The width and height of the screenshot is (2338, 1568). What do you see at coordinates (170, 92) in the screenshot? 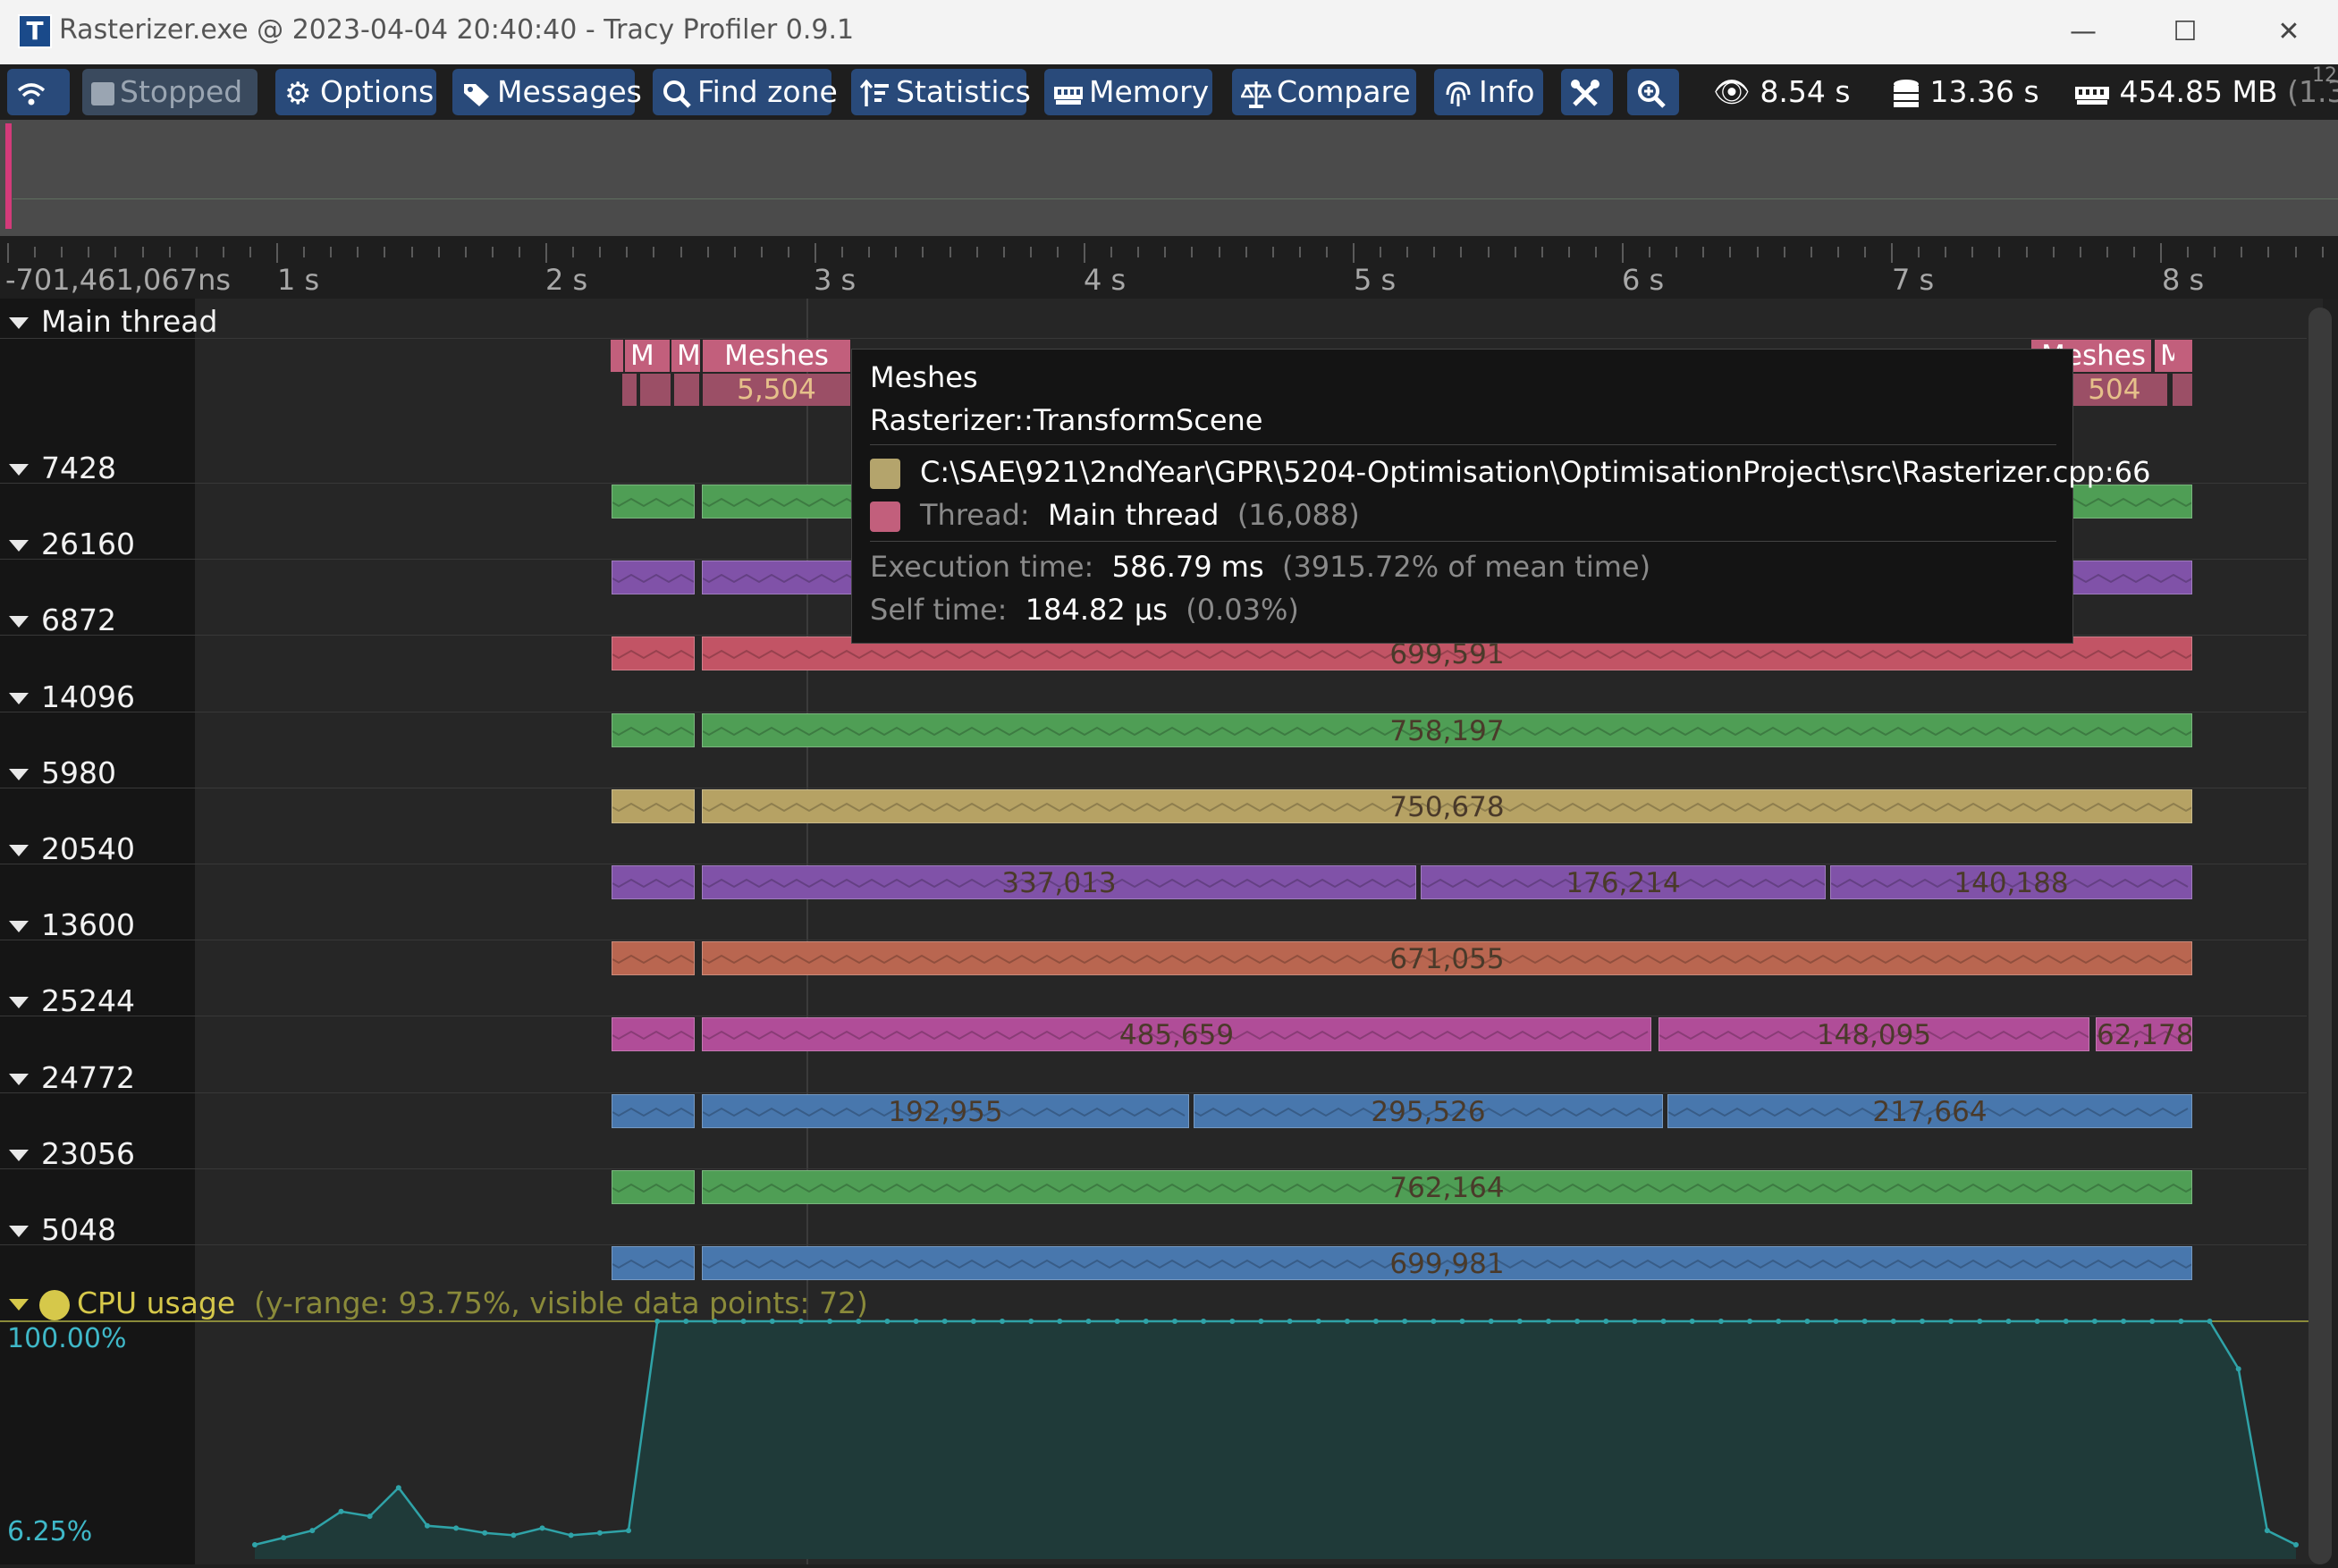
I see `stopped-button: Stopped` at bounding box center [170, 92].